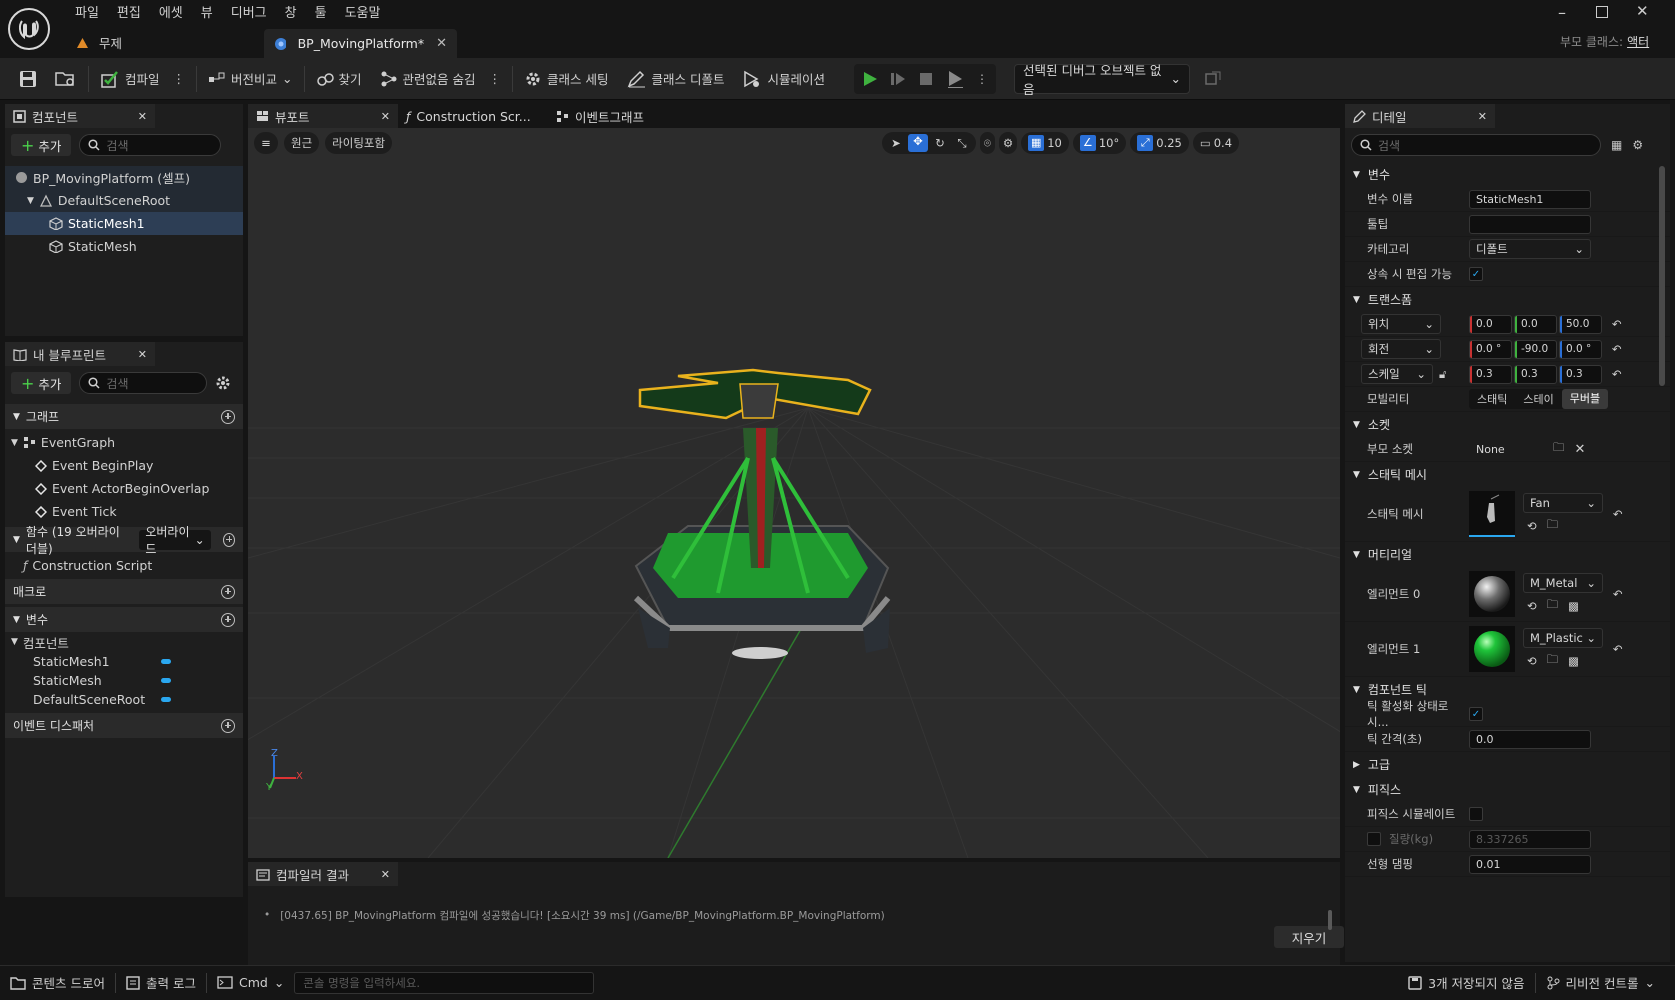 The height and width of the screenshot is (1000, 1675). What do you see at coordinates (1045, 143) in the screenshot?
I see `grid-snap-button: ▦ 10` at bounding box center [1045, 143].